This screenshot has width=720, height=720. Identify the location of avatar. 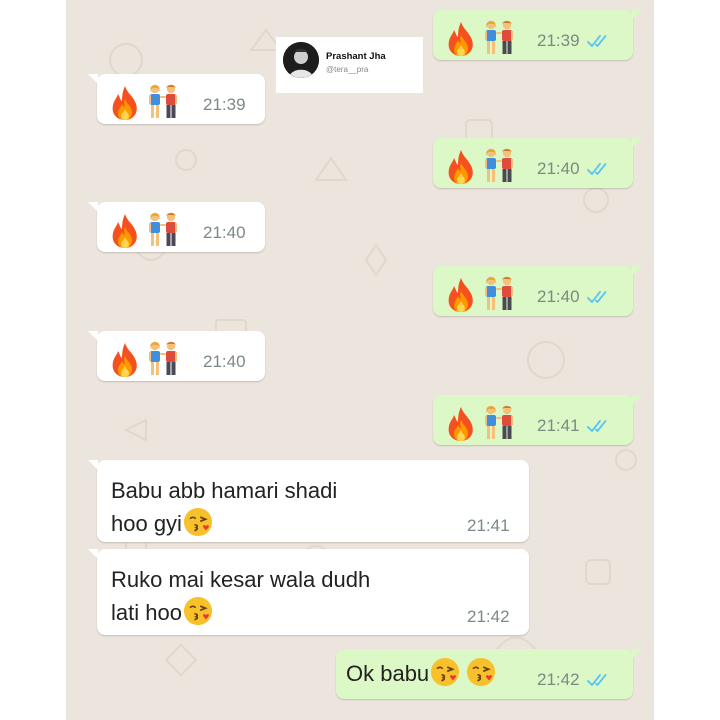
(301, 60).